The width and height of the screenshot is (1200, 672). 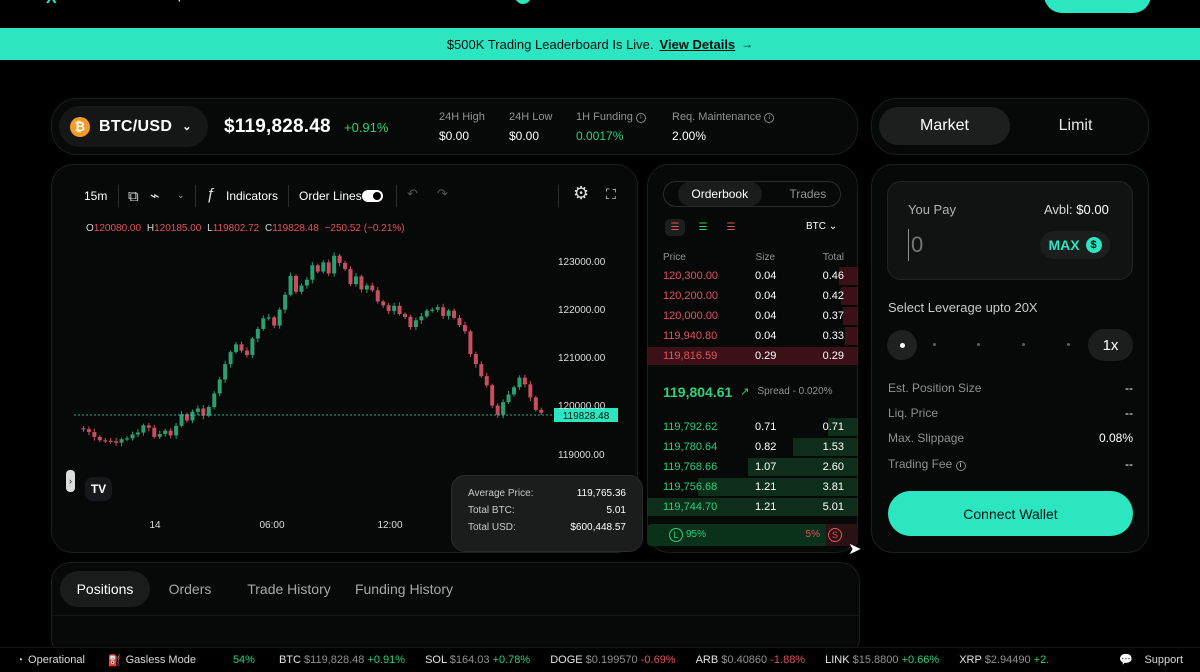 What do you see at coordinates (581, 193) in the screenshot?
I see `settings-icon: ⚙` at bounding box center [581, 193].